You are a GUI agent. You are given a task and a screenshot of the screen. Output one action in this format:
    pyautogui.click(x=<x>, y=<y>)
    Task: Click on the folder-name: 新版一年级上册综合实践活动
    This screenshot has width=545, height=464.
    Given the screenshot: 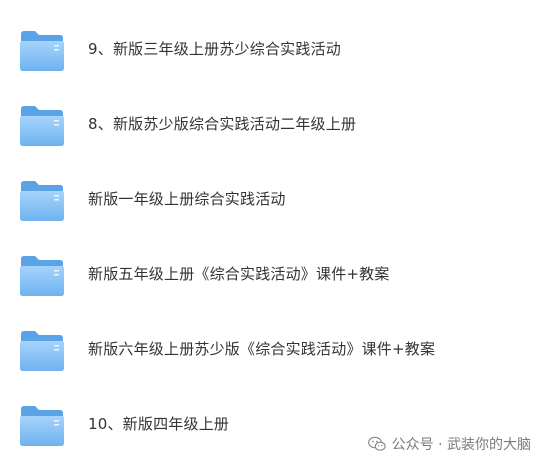 What is the action you would take?
    pyautogui.click(x=187, y=199)
    